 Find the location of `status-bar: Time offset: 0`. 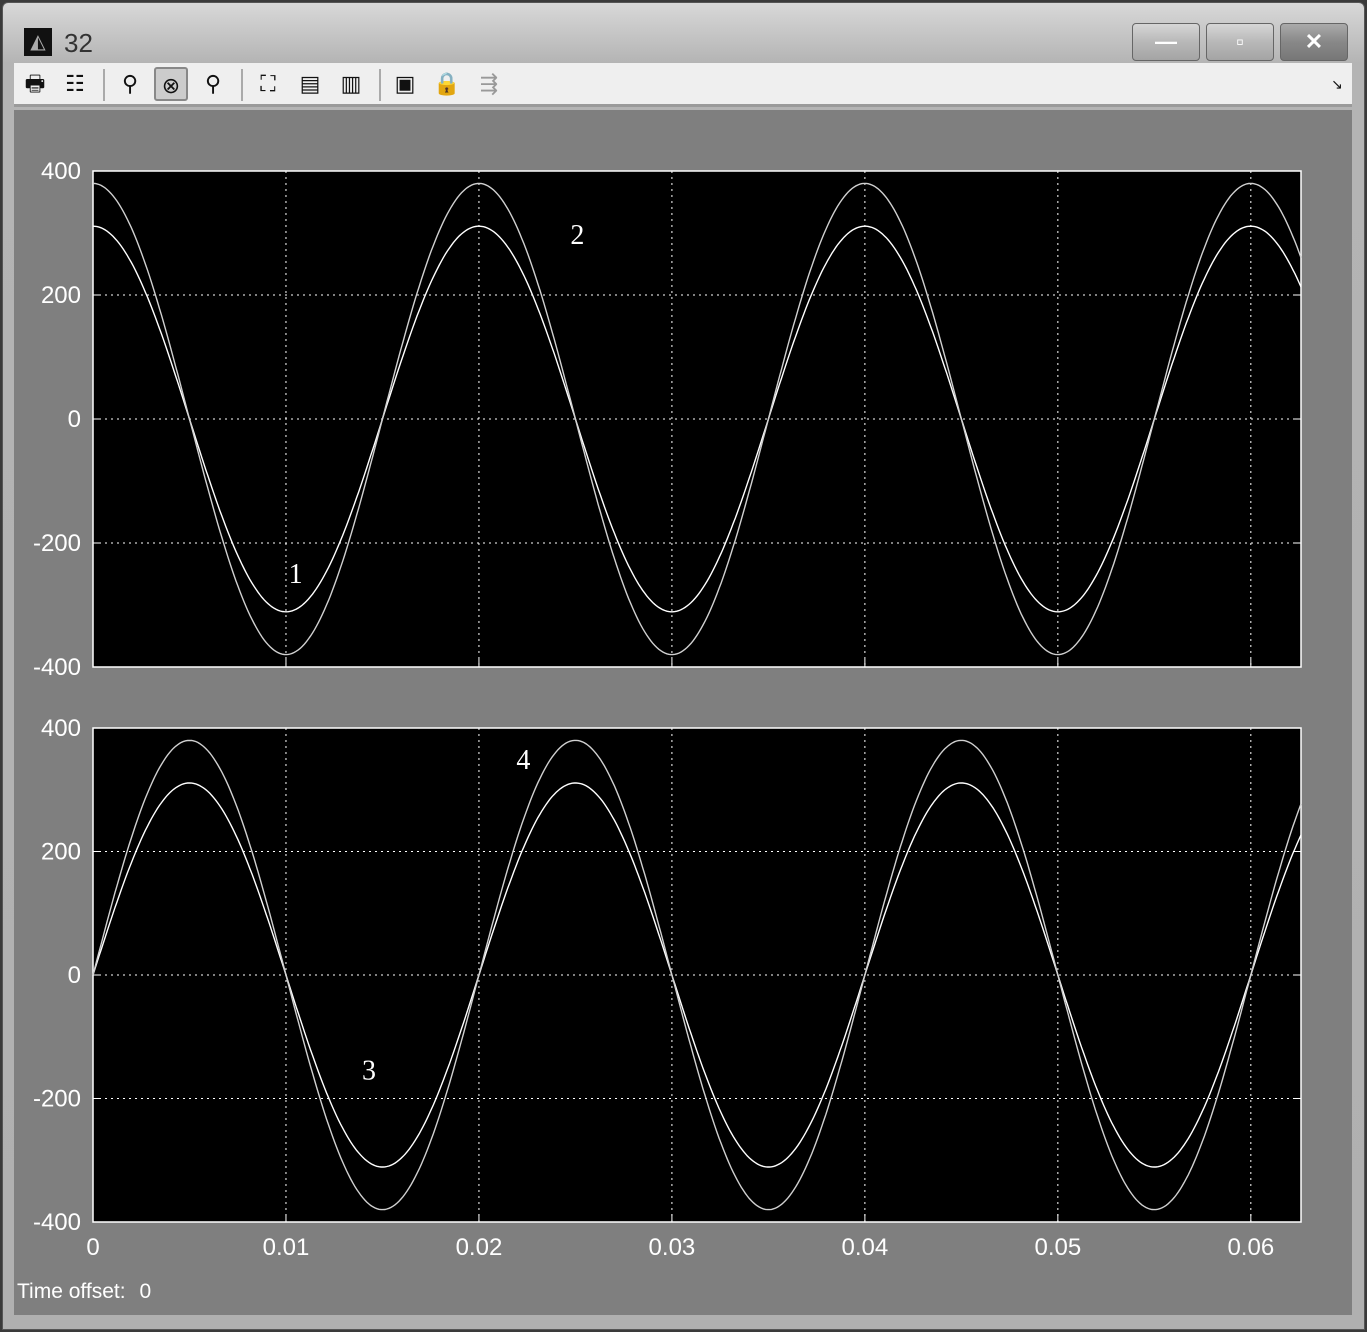

status-bar: Time offset: 0 is located at coordinates (84, 1292).